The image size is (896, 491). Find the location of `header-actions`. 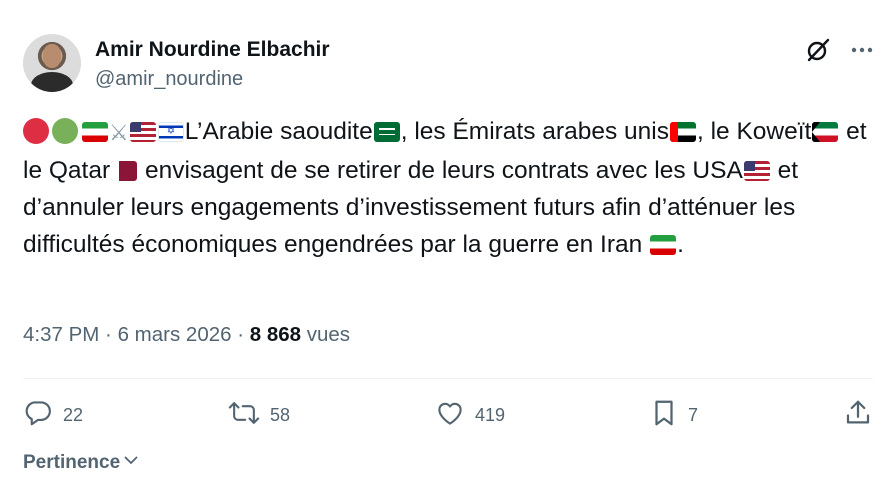

header-actions is located at coordinates (839, 50).